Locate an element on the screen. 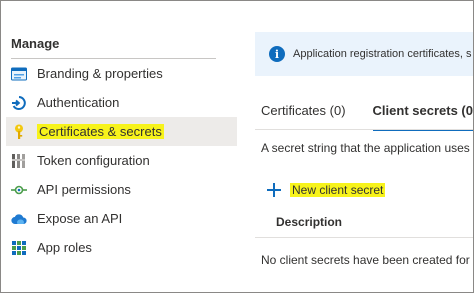 The width and height of the screenshot is (474, 293). sidebar-item-app-roles: App roles is located at coordinates (121, 247).